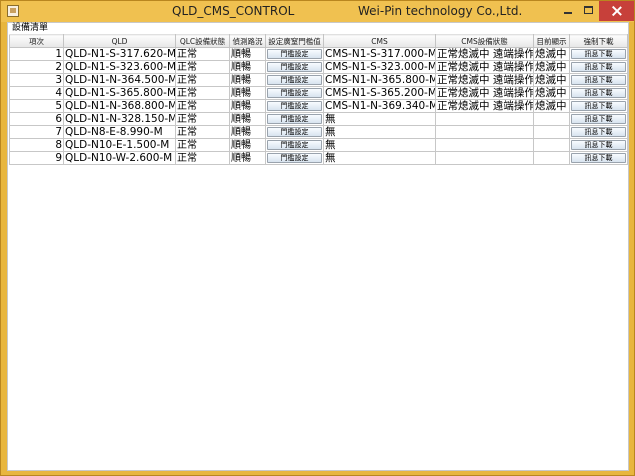 This screenshot has width=635, height=476. Describe the element at coordinates (119, 158) in the screenshot. I see `qld-cell: QLD-N10-W-2.600-M` at that location.